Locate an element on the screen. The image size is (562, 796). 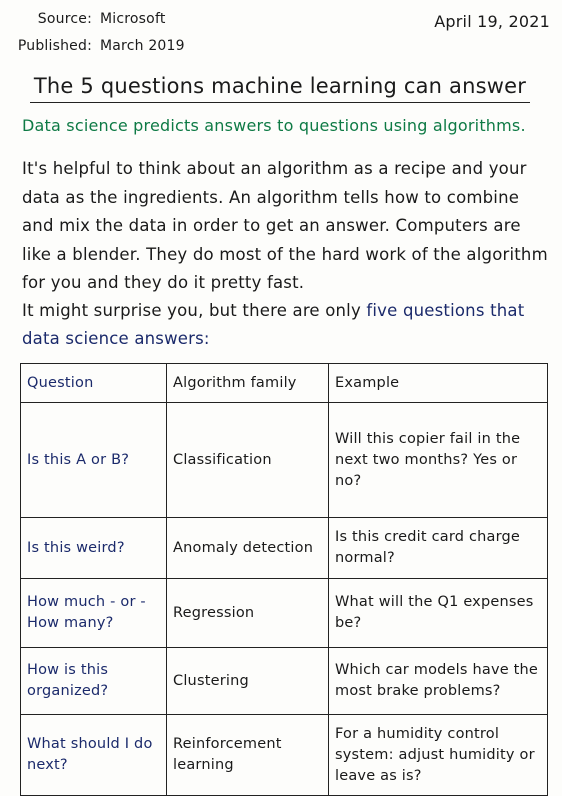
header-question: Question is located at coordinates (93, 383).